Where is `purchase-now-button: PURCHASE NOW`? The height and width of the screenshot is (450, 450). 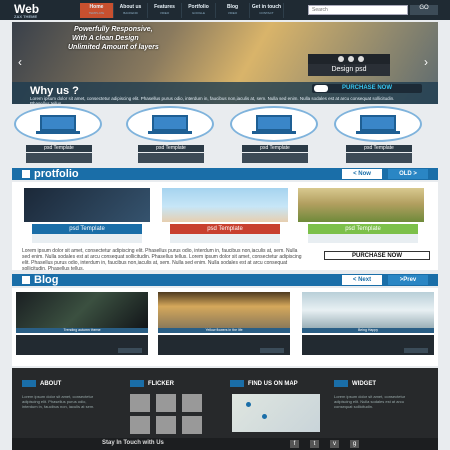 purchase-now-button: PURCHASE NOW is located at coordinates (367, 88).